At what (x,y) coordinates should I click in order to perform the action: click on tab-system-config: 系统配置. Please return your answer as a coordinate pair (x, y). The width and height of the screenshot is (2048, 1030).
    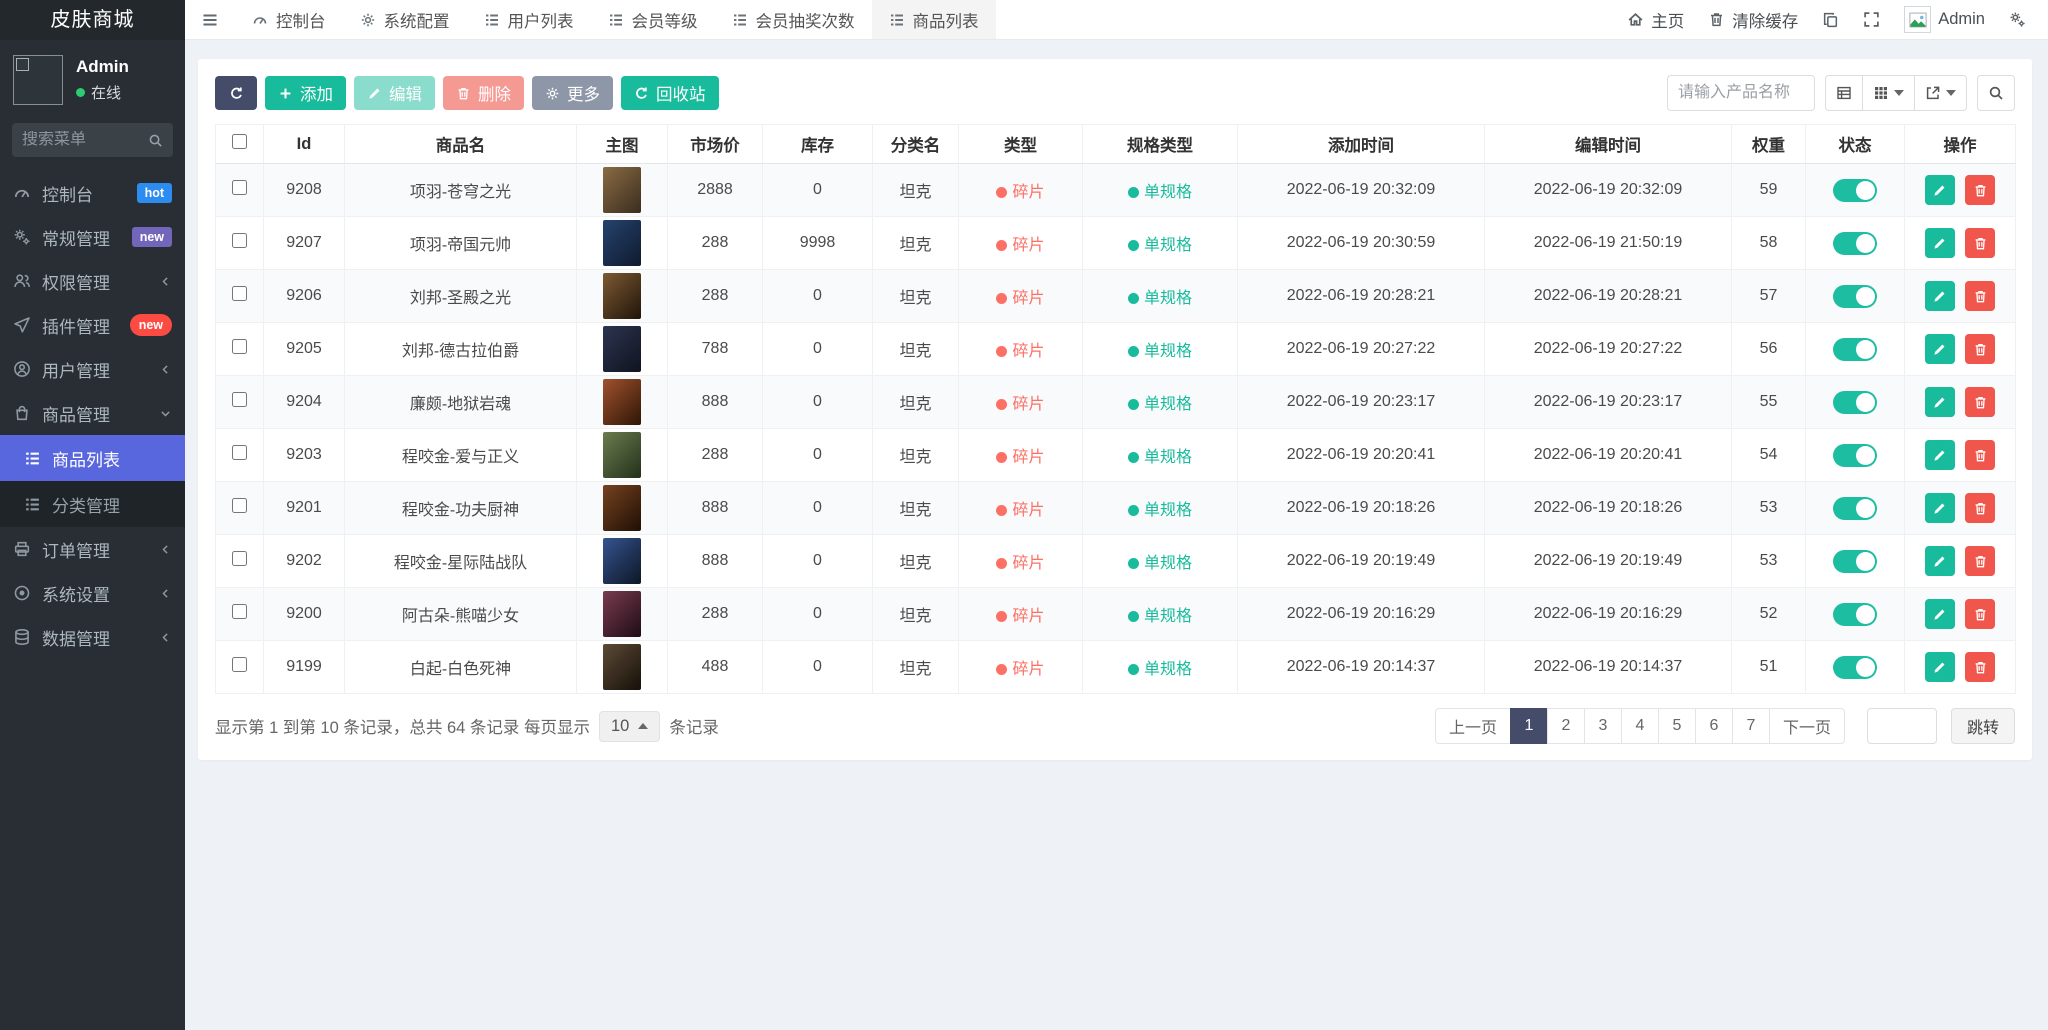
    Looking at the image, I should click on (405, 19).